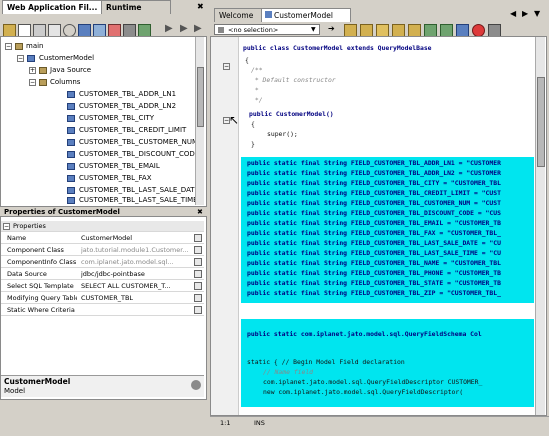  Describe the element at coordinates (255, 90) in the screenshot. I see `code-line: *` at that location.